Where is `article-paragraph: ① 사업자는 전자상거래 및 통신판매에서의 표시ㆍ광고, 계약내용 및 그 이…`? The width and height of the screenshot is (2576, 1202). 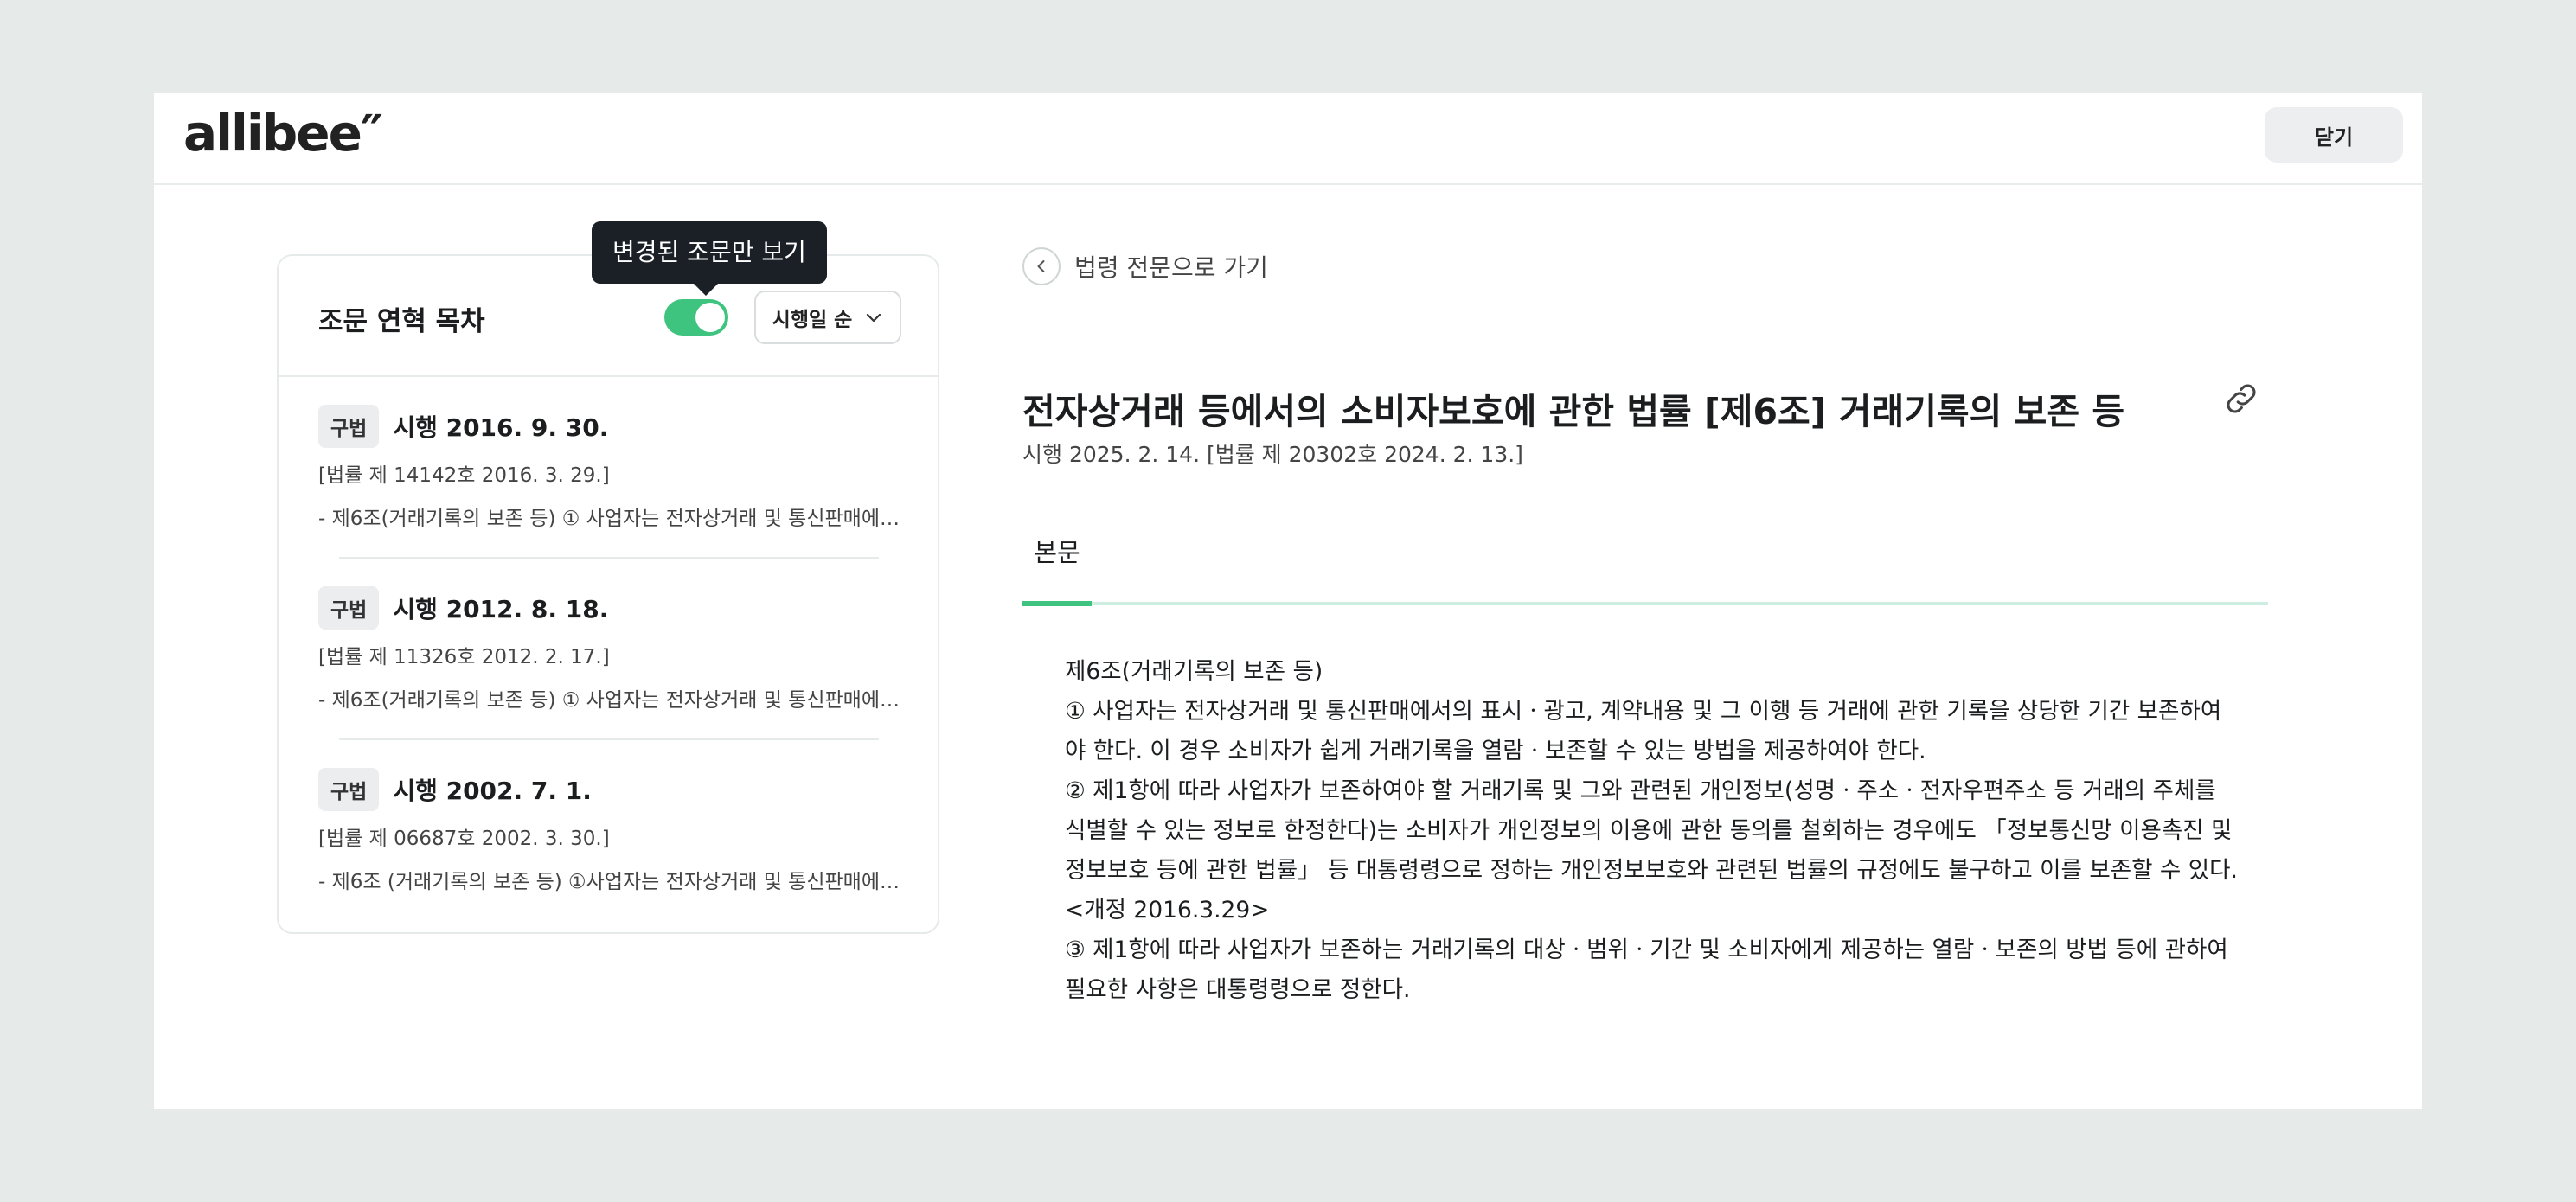
article-paragraph: ① 사업자는 전자상거래 및 통신판매에서의 표시ㆍ광고, 계약내용 및 그 이… is located at coordinates (1643, 731).